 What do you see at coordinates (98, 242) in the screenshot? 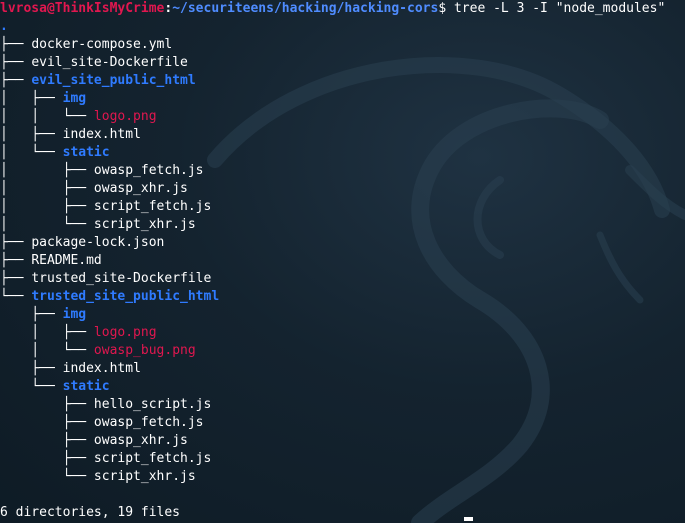
I see `file-name: package-lock.json` at bounding box center [98, 242].